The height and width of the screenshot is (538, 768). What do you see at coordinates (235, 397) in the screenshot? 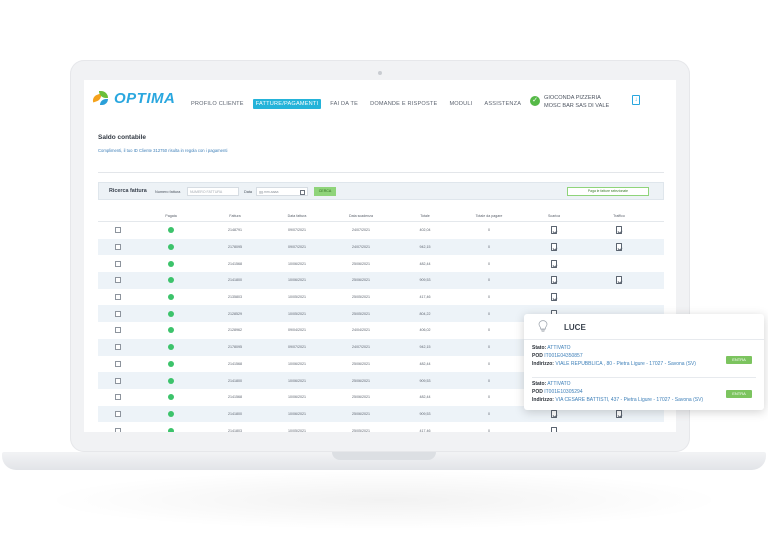
I see `invoice-number: 2141568` at bounding box center [235, 397].